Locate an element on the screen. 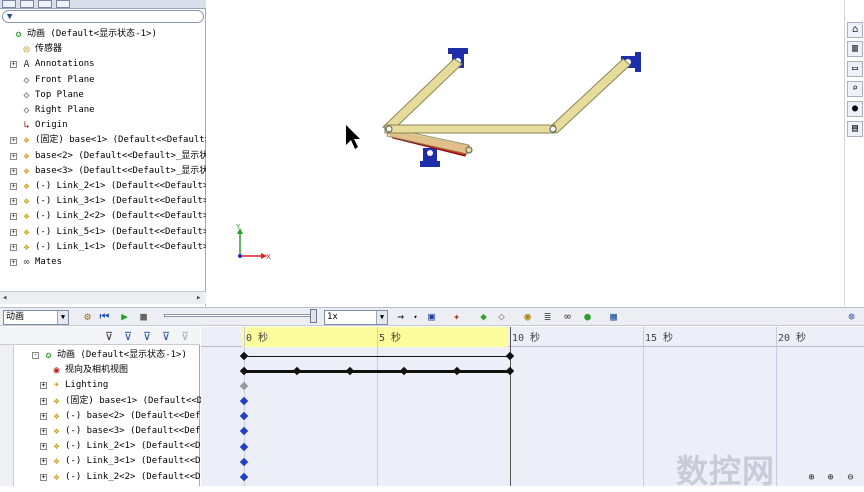 The image size is (864, 492). tree-item: + ❖ (-) Link_2<2> (Default<<De is located at coordinates (130, 477).